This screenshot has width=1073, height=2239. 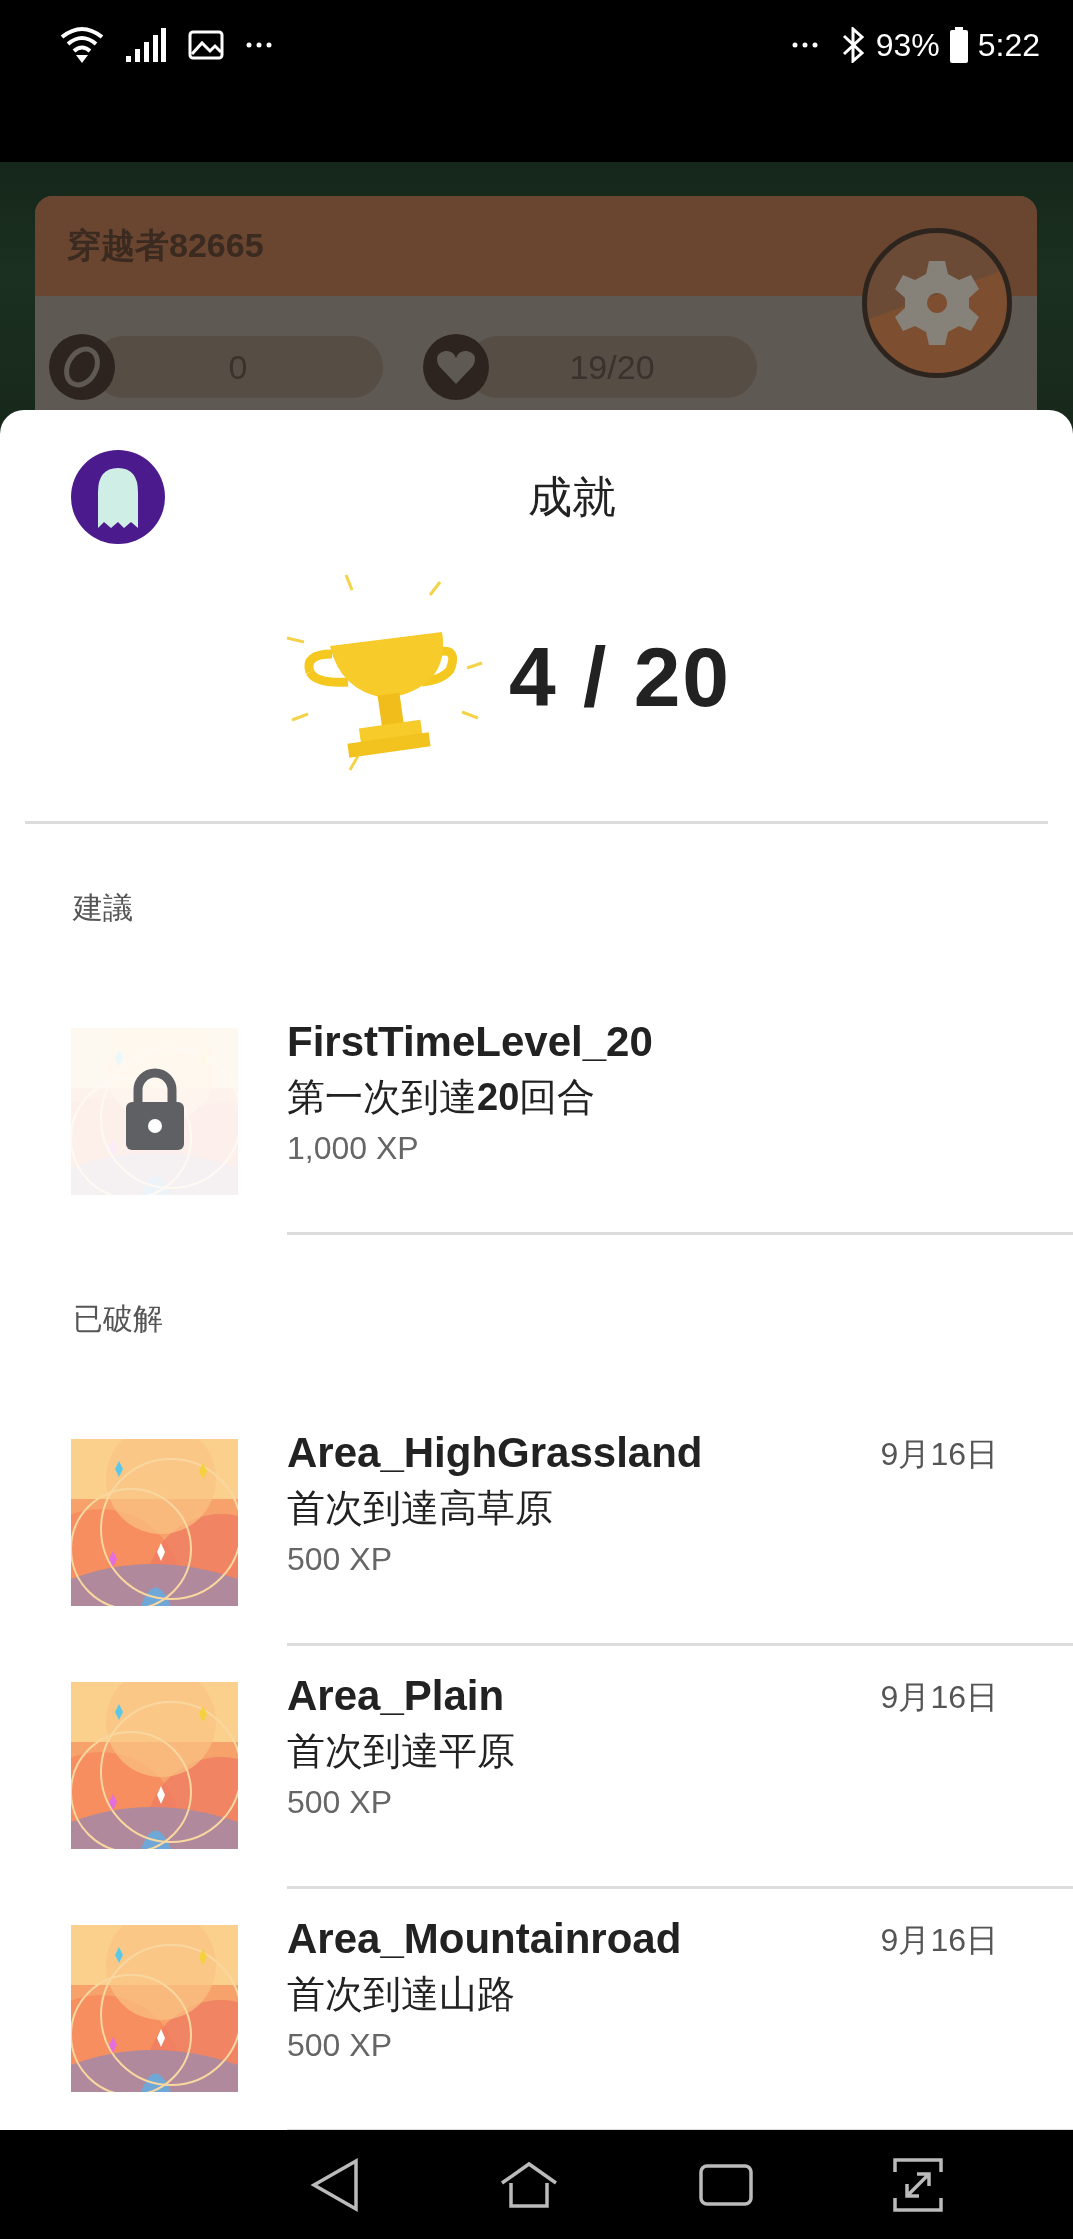 What do you see at coordinates (353, 1148) in the screenshot?
I see `xp-reward: 1,000 XP` at bounding box center [353, 1148].